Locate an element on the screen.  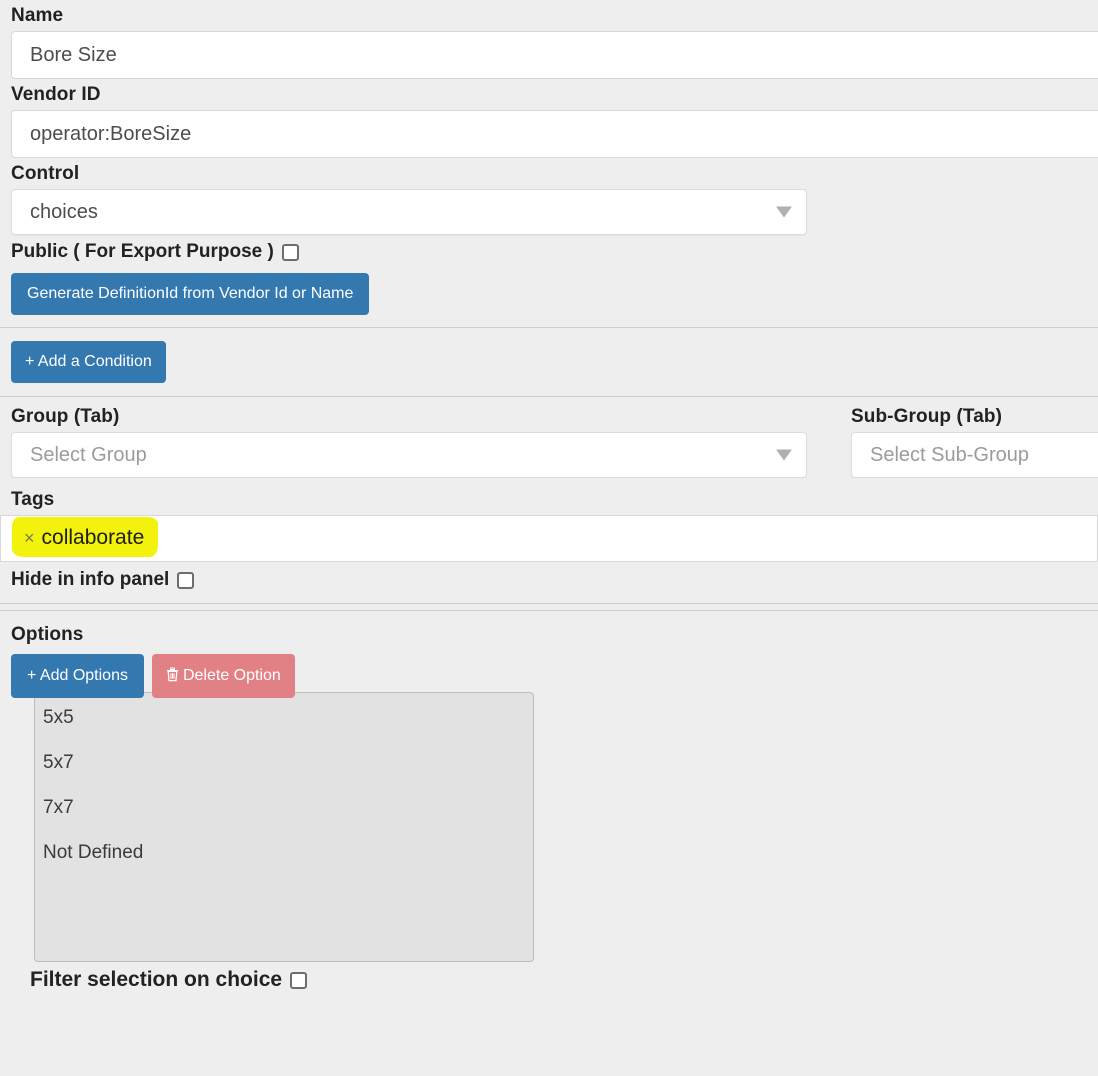
name-label: Name is located at coordinates (37, 15).